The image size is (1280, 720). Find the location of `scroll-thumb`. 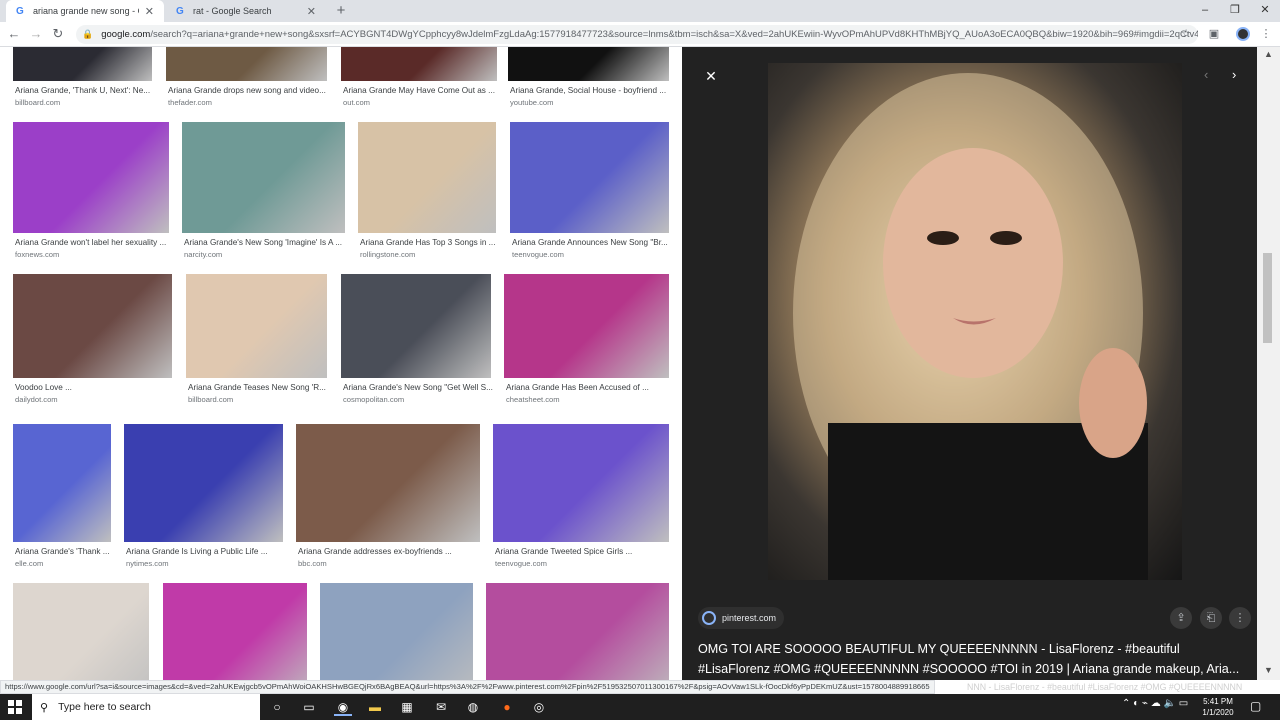

scroll-thumb is located at coordinates (1267, 298).